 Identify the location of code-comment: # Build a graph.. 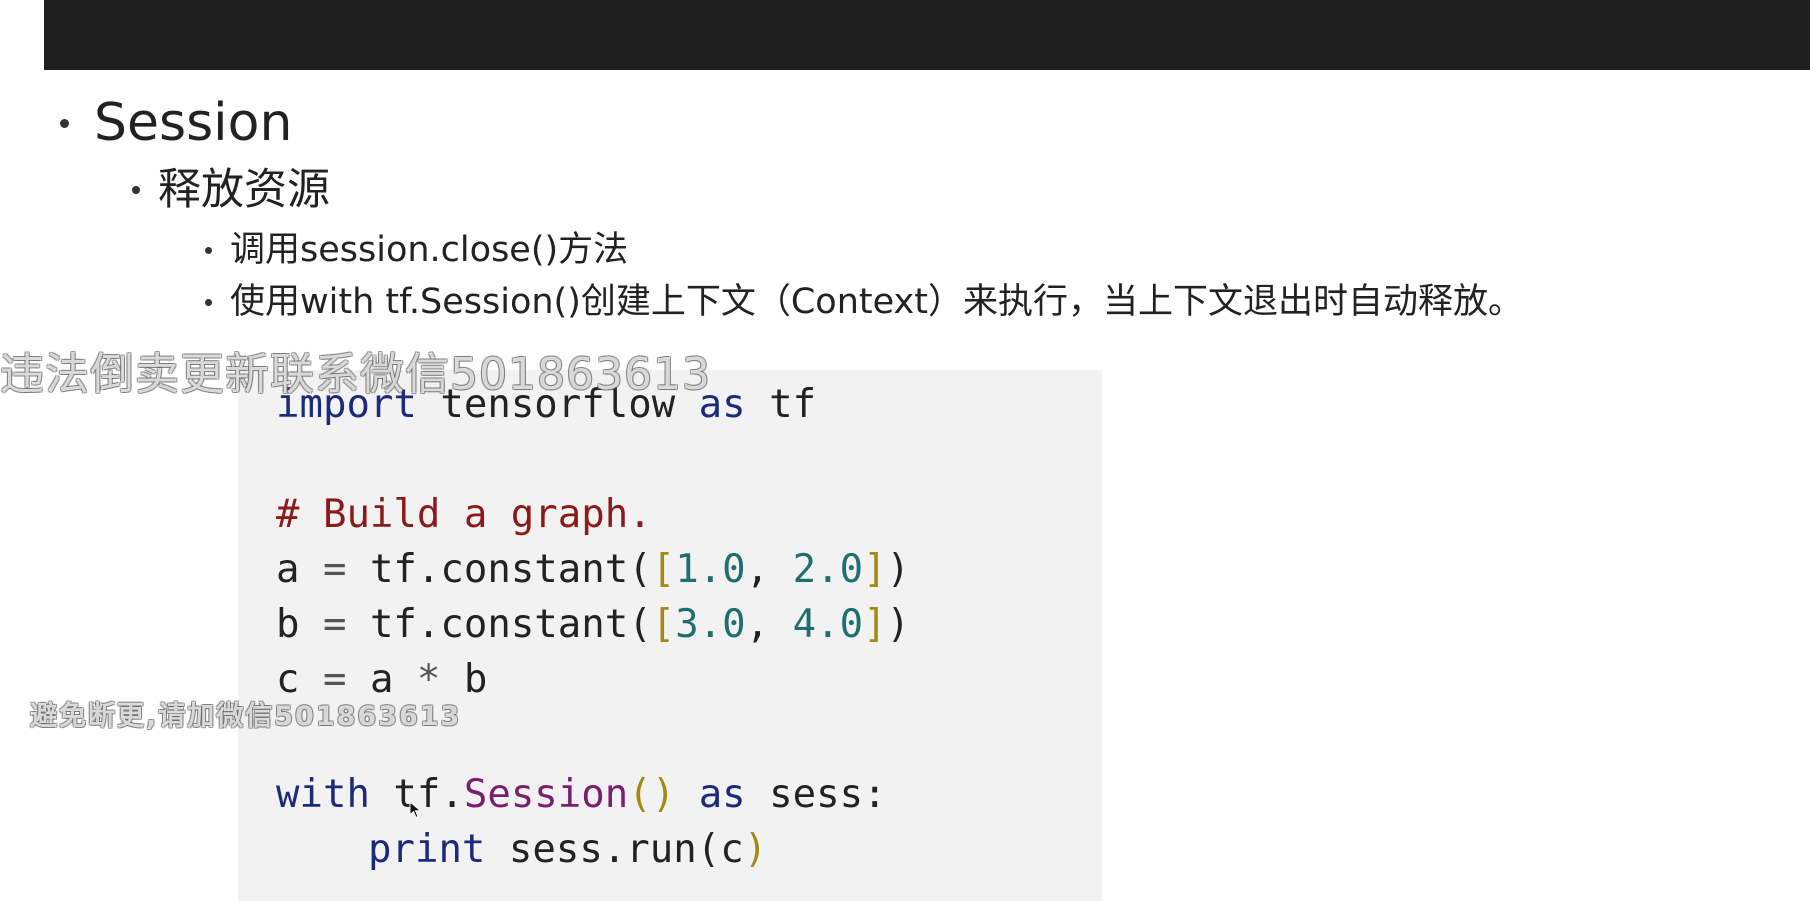
(464, 514).